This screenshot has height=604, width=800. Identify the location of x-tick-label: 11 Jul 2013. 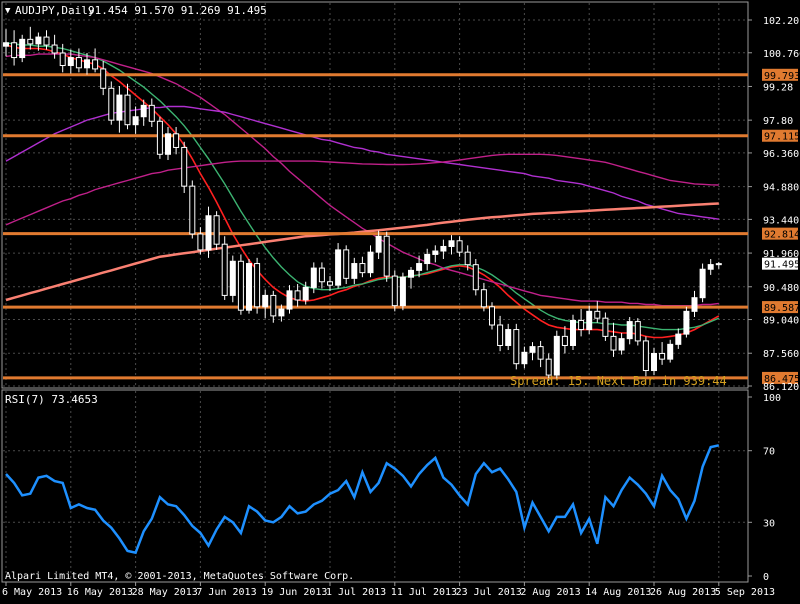
(424, 592).